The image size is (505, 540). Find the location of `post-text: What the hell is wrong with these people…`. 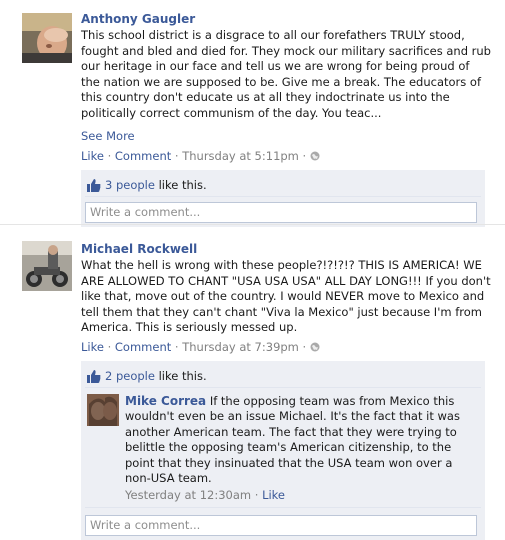

post-text: What the hell is wrong with these people… is located at coordinates (286, 296).